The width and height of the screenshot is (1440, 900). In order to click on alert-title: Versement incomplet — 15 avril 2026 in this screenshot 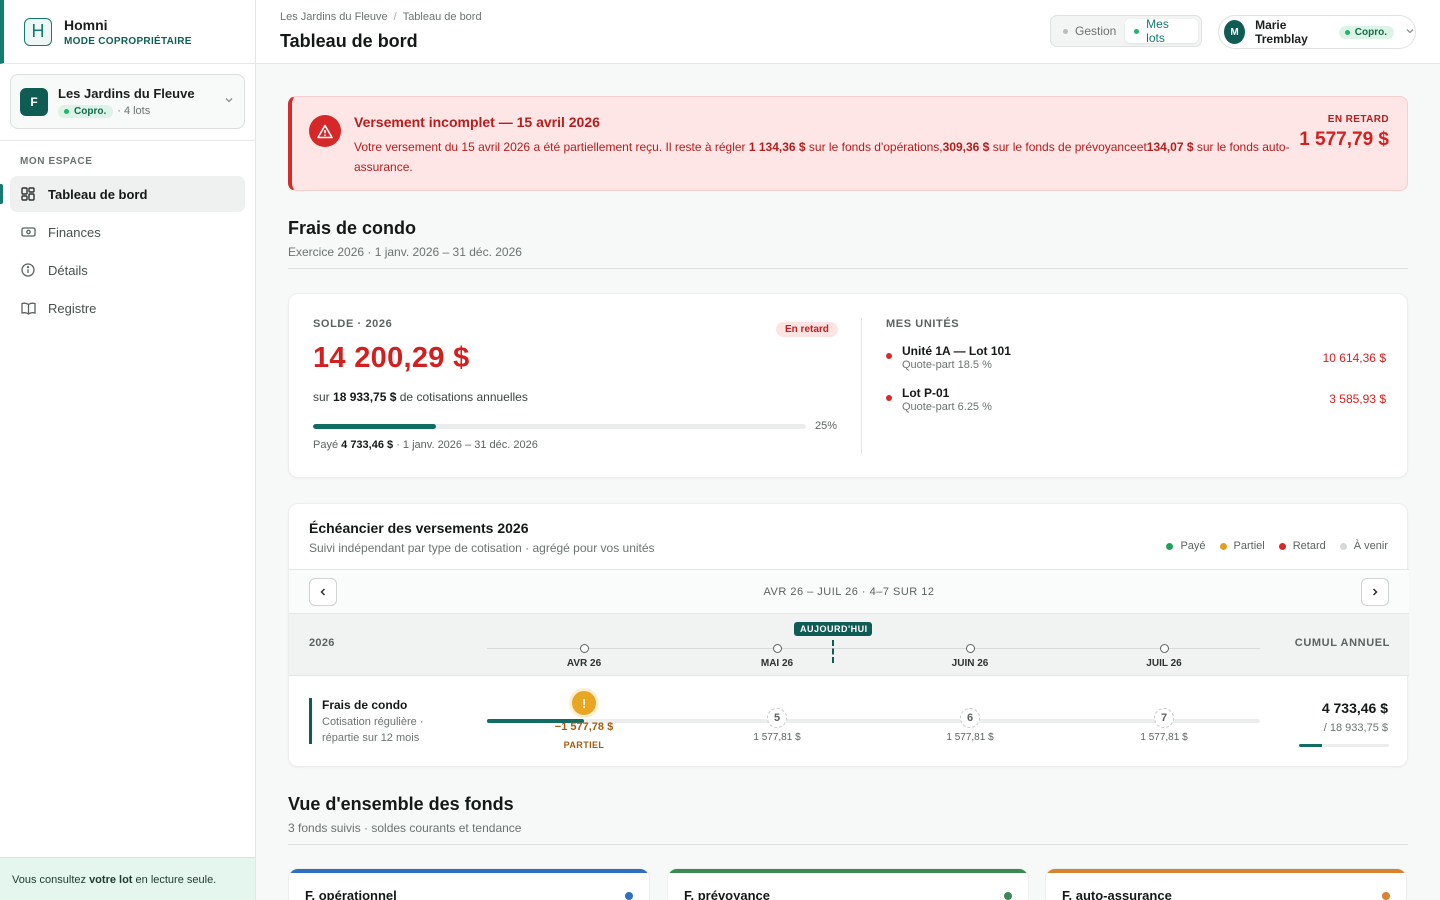, I will do `click(477, 122)`.